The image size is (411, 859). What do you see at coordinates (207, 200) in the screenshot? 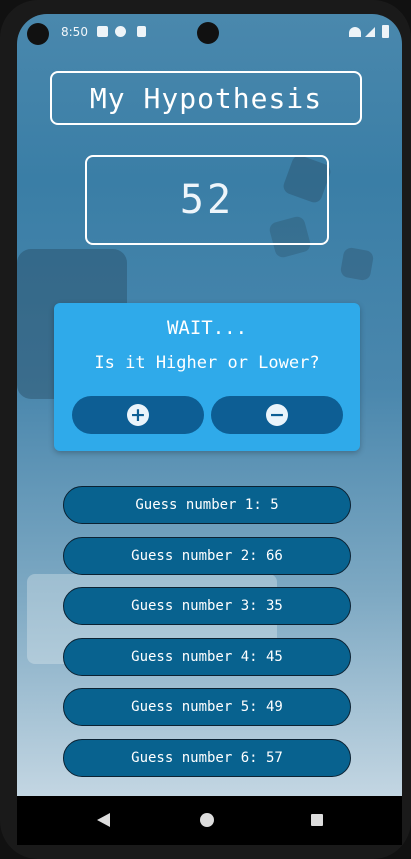
I see `current-guess-display: 52` at bounding box center [207, 200].